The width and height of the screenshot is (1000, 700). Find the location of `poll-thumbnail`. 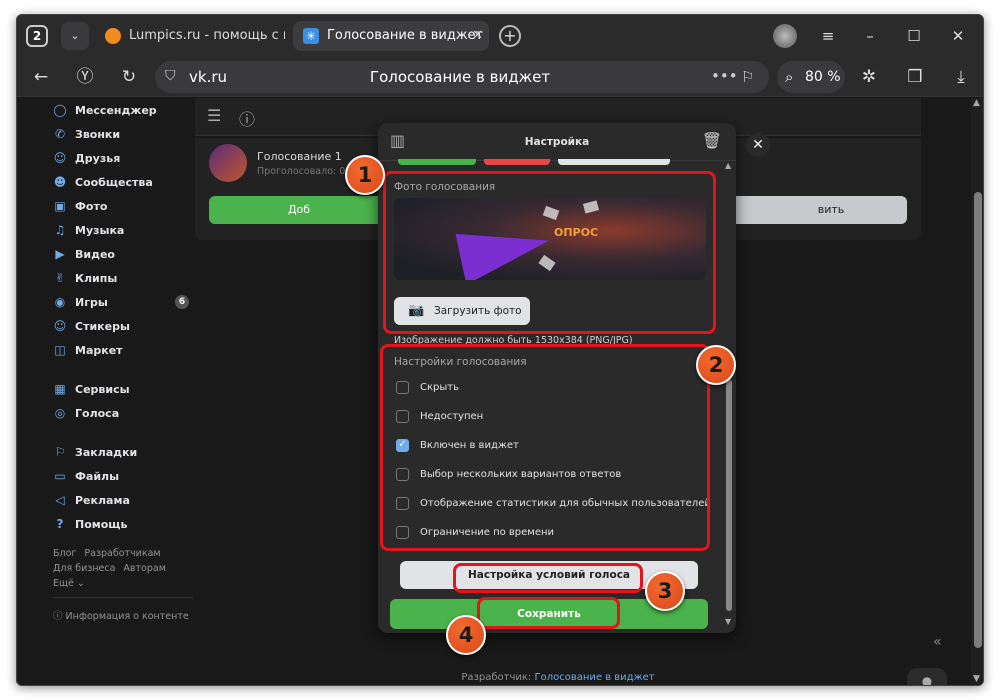

poll-thumbnail is located at coordinates (228, 163).